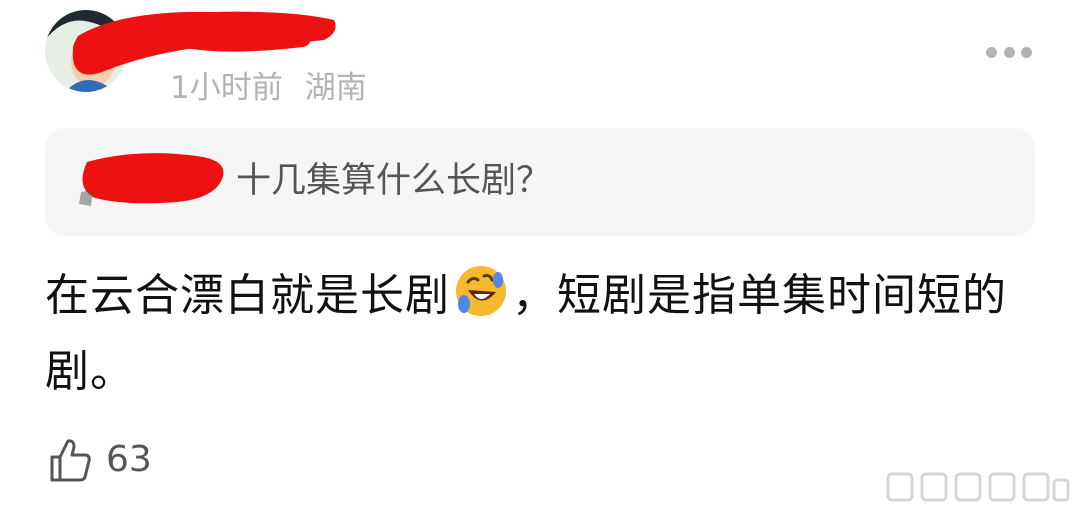  I want to click on like-count: 63, so click(129, 459).